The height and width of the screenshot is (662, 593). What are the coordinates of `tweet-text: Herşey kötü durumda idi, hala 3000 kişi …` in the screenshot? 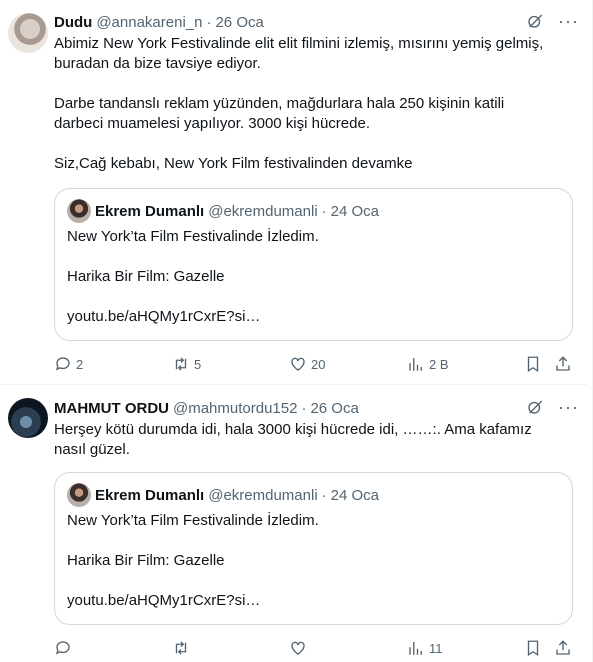 It's located at (293, 439).